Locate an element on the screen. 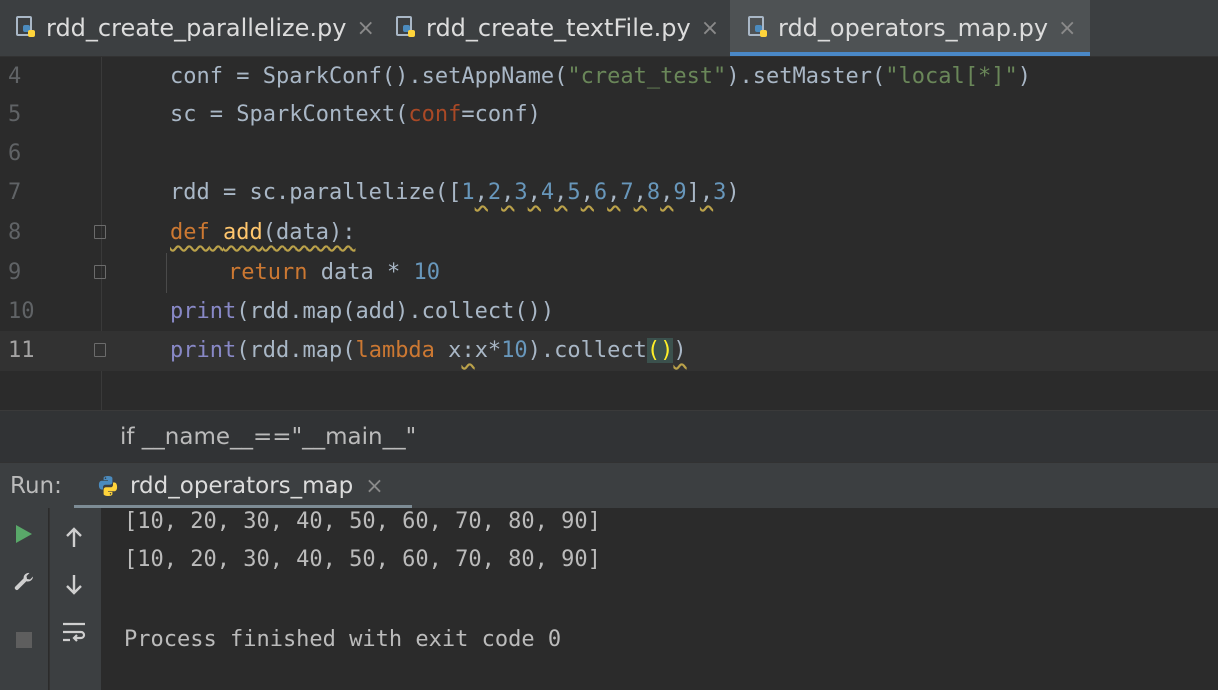  run-toolbar-right is located at coordinates (75, 599).